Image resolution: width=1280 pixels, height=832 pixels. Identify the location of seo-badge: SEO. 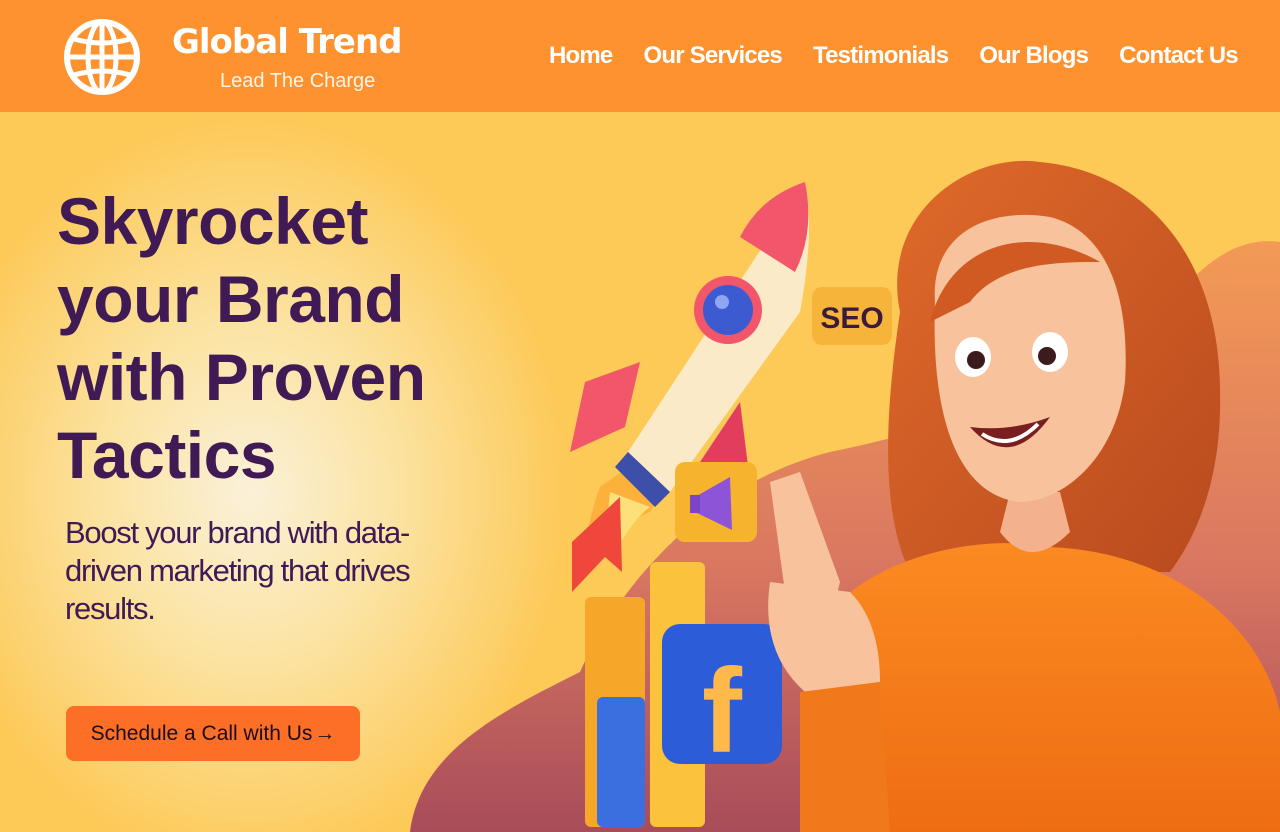
(852, 316).